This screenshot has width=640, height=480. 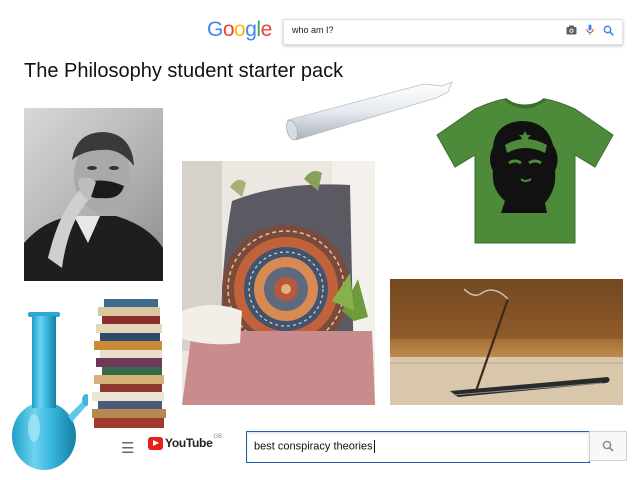 I want to click on google-logo: Google, so click(x=239, y=30).